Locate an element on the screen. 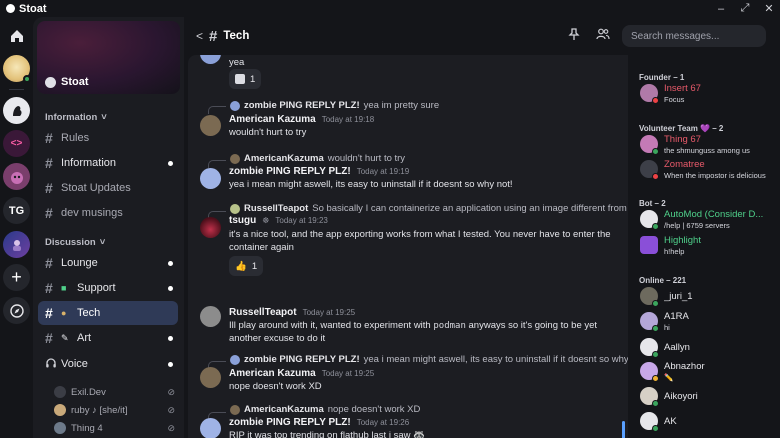 The height and width of the screenshot is (438, 780). reply-author: zombie PING REPLY PLZ! is located at coordinates (302, 105).